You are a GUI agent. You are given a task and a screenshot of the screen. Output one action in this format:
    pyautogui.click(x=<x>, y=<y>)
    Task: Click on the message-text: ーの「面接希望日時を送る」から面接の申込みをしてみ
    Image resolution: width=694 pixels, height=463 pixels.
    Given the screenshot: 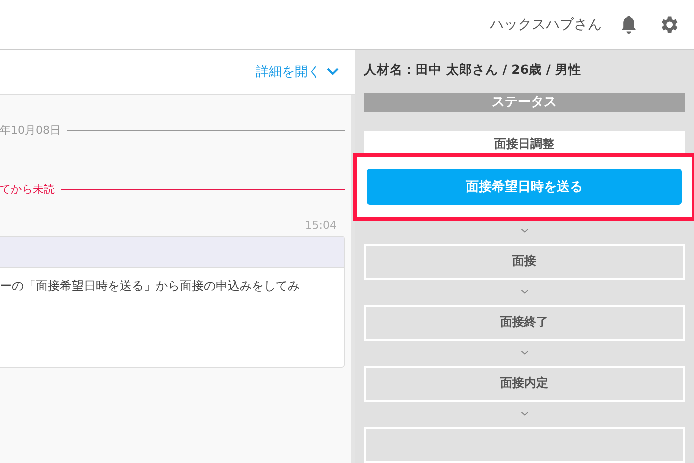 What is the action you would take?
    pyautogui.click(x=150, y=286)
    